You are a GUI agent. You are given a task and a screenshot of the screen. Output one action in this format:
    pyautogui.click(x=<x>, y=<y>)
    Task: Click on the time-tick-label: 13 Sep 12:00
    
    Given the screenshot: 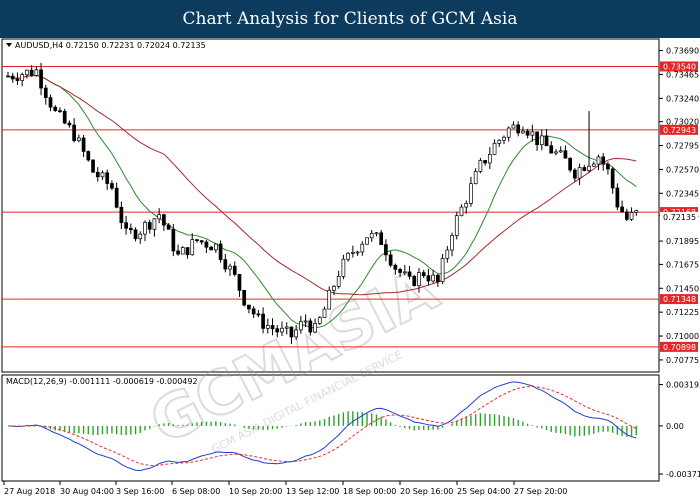 What is the action you would take?
    pyautogui.click(x=312, y=491)
    